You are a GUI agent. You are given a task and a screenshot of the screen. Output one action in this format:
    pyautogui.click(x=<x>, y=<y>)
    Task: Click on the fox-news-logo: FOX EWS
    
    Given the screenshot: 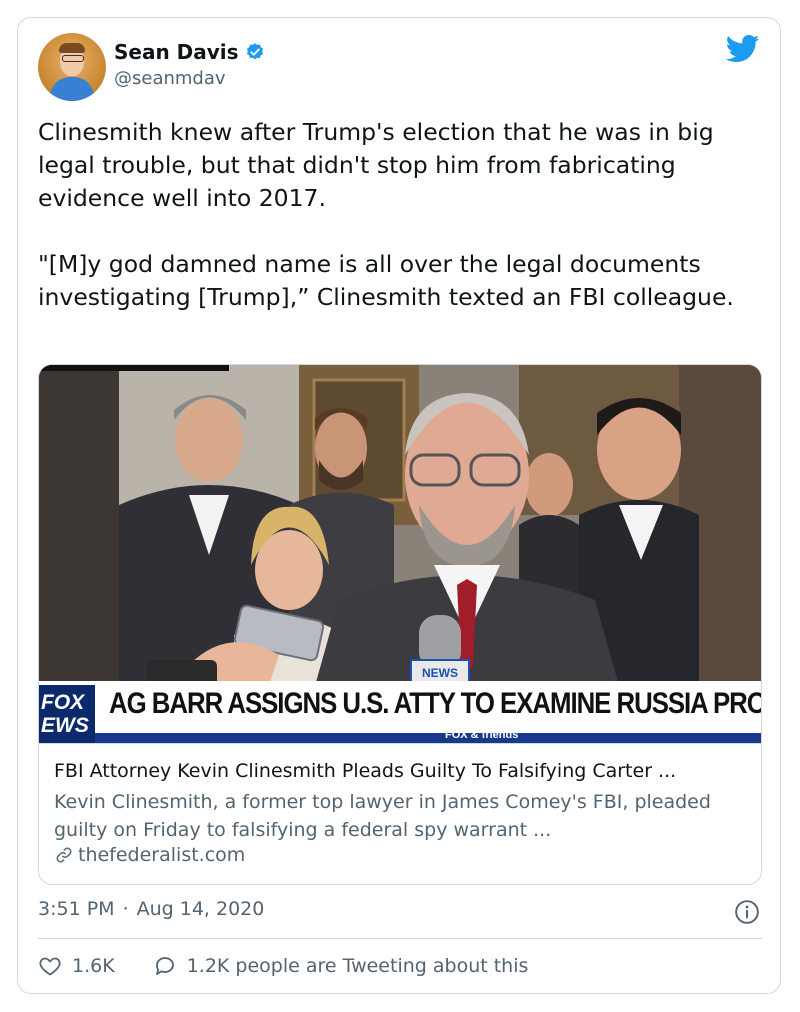 What is the action you would take?
    pyautogui.click(x=67, y=714)
    